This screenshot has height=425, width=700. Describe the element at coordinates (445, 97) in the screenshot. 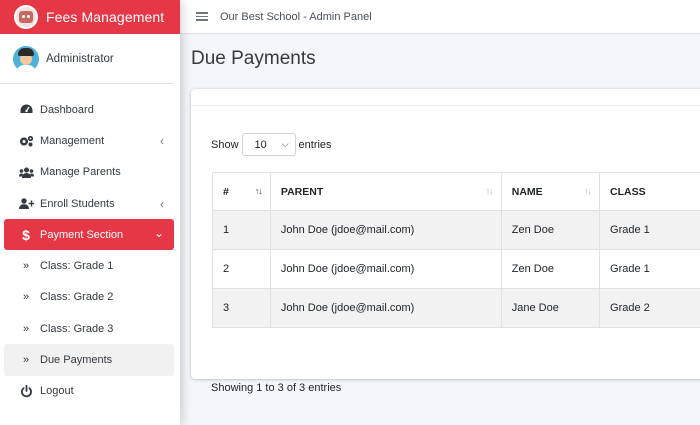

I see `card-header` at that location.